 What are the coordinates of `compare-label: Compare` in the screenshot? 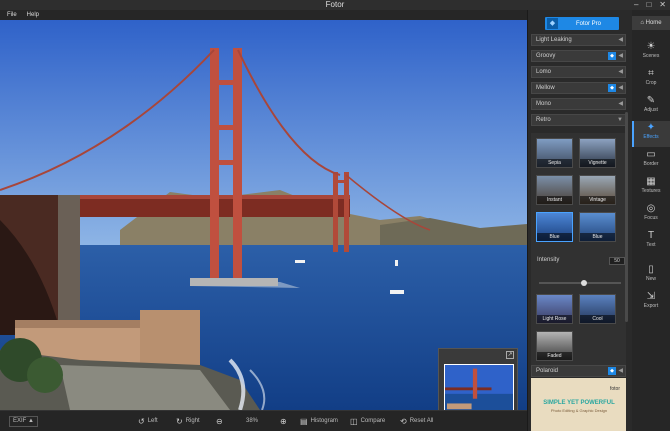 It's located at (373, 421).